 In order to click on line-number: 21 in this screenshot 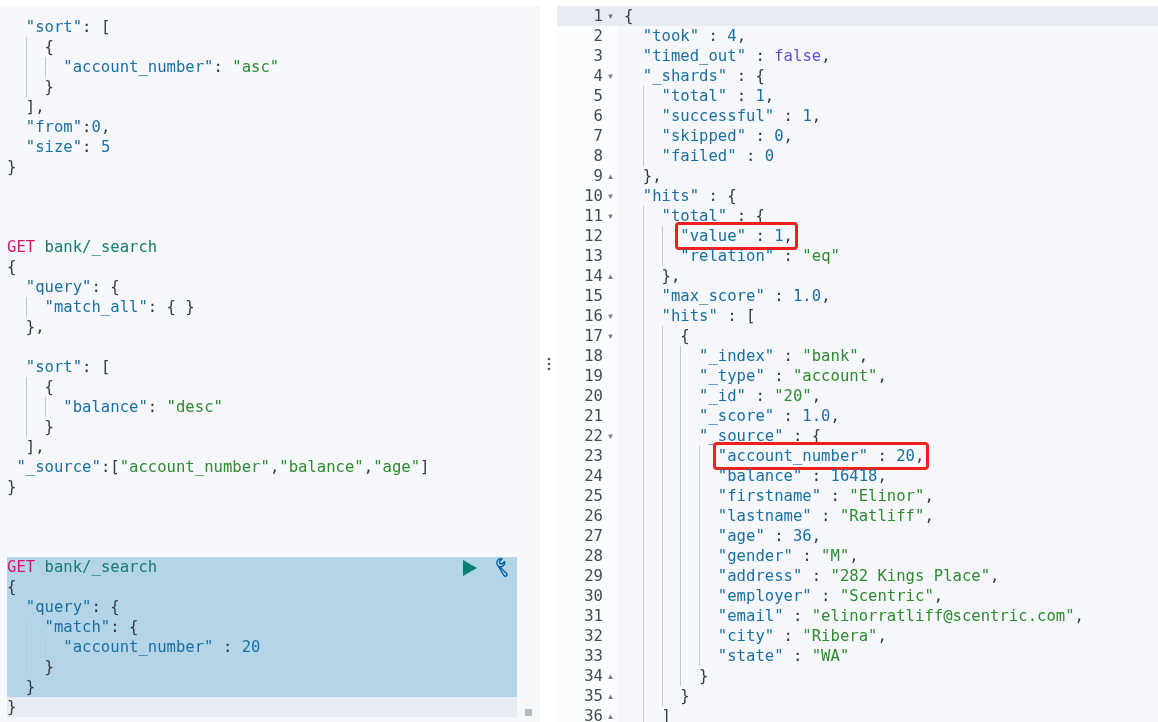, I will do `click(593, 416)`.